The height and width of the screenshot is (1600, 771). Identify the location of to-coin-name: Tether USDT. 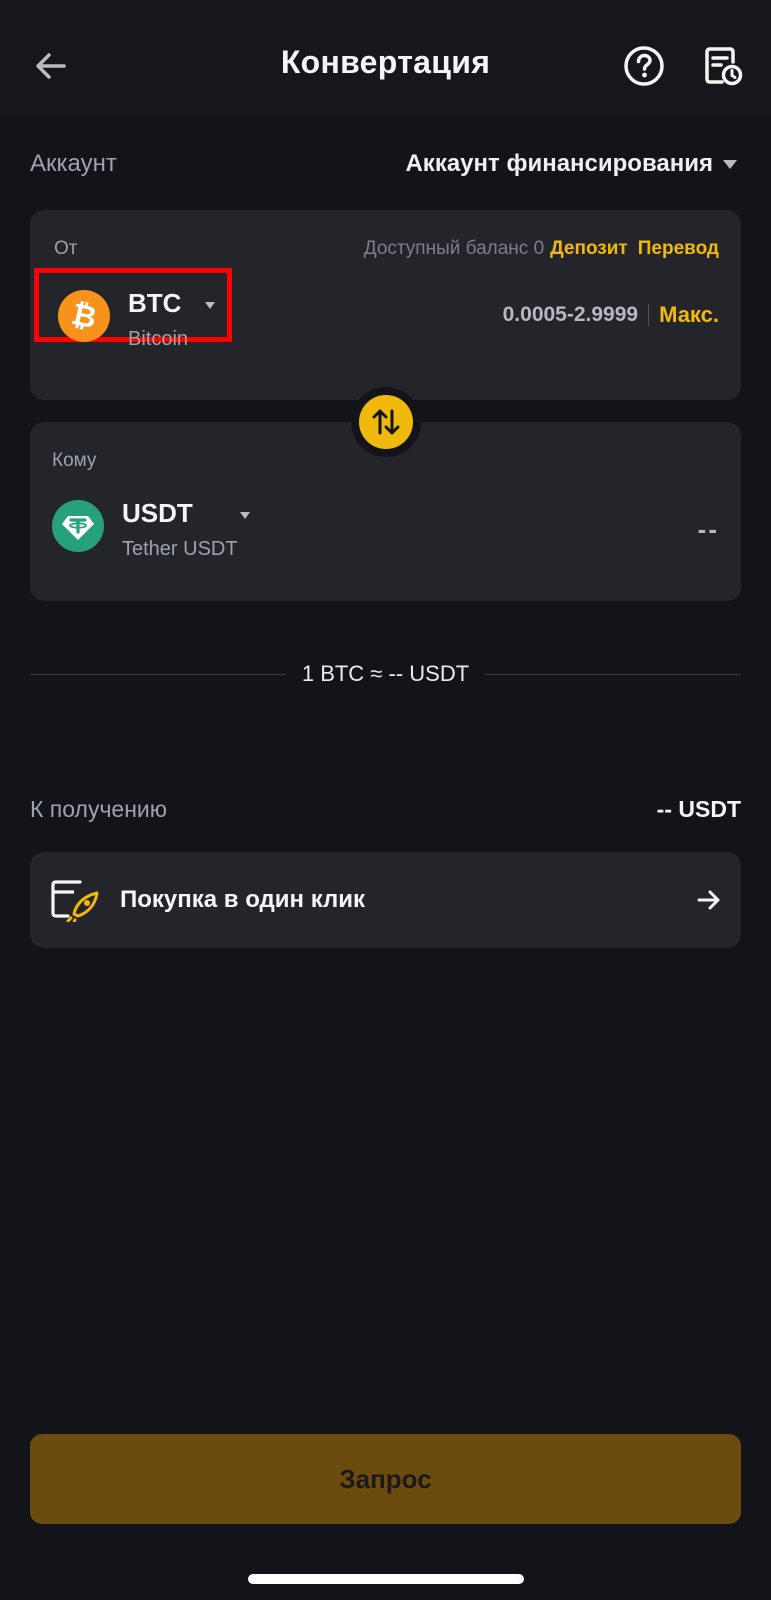
(180, 549).